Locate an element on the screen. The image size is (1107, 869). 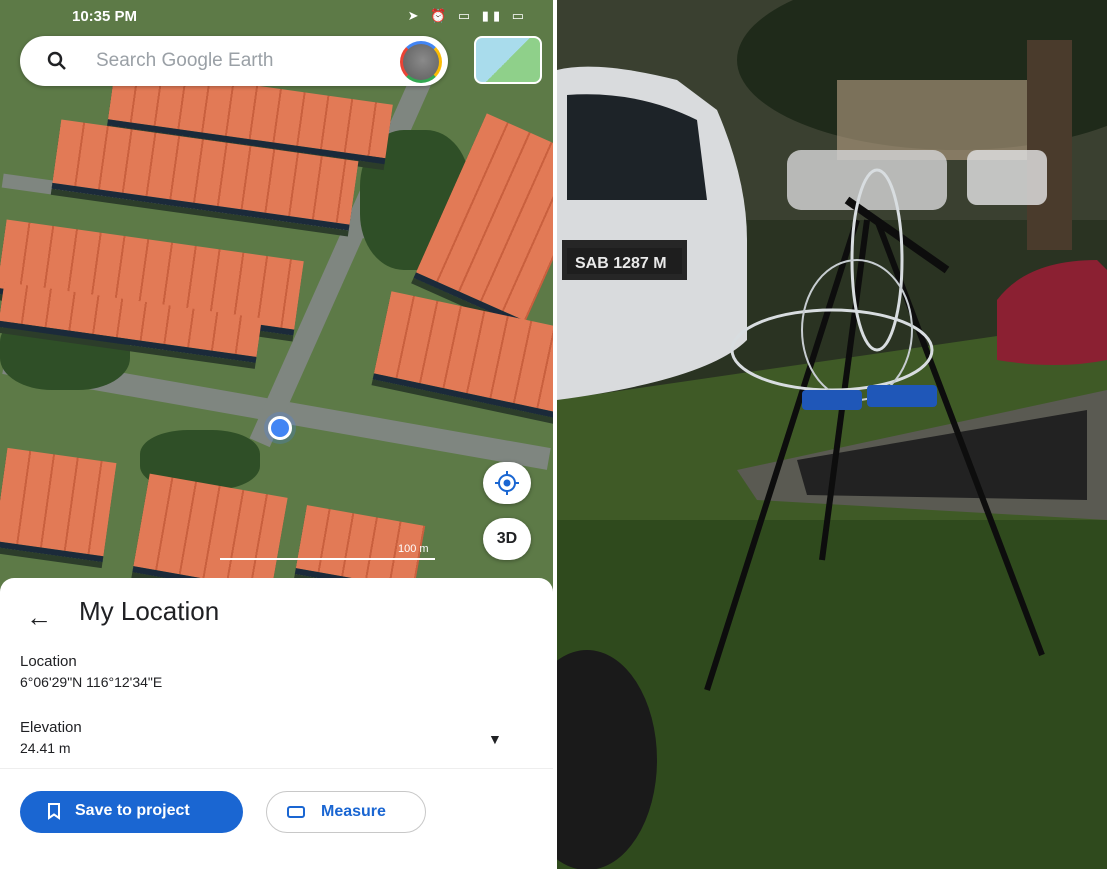
search-placeholder: Search Google Earth is located at coordinates (184, 61).